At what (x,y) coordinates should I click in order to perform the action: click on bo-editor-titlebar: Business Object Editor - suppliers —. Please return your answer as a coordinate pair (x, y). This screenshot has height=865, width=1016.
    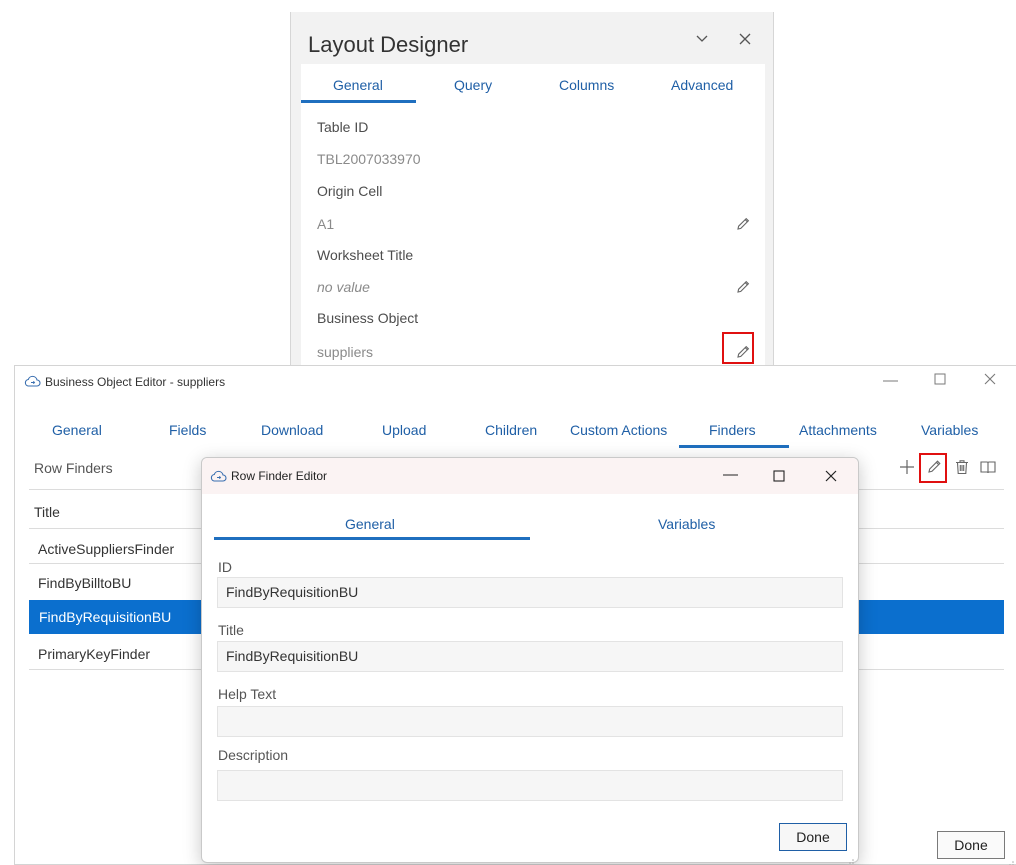
    Looking at the image, I should click on (515, 382).